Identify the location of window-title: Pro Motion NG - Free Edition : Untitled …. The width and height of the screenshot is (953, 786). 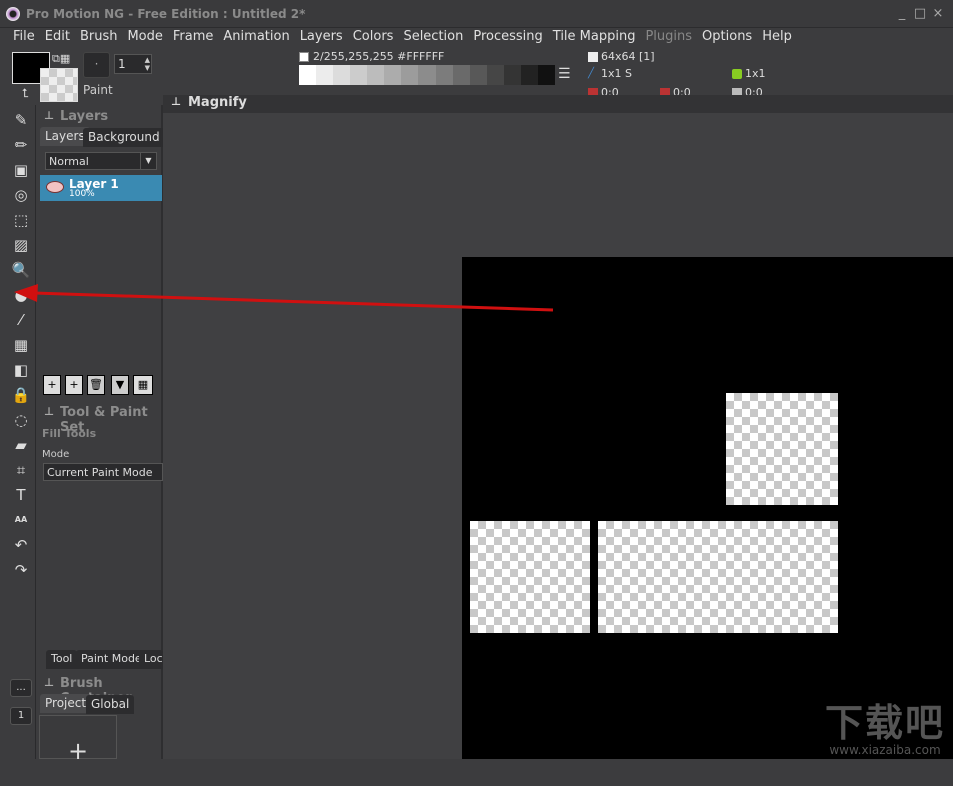
(166, 14).